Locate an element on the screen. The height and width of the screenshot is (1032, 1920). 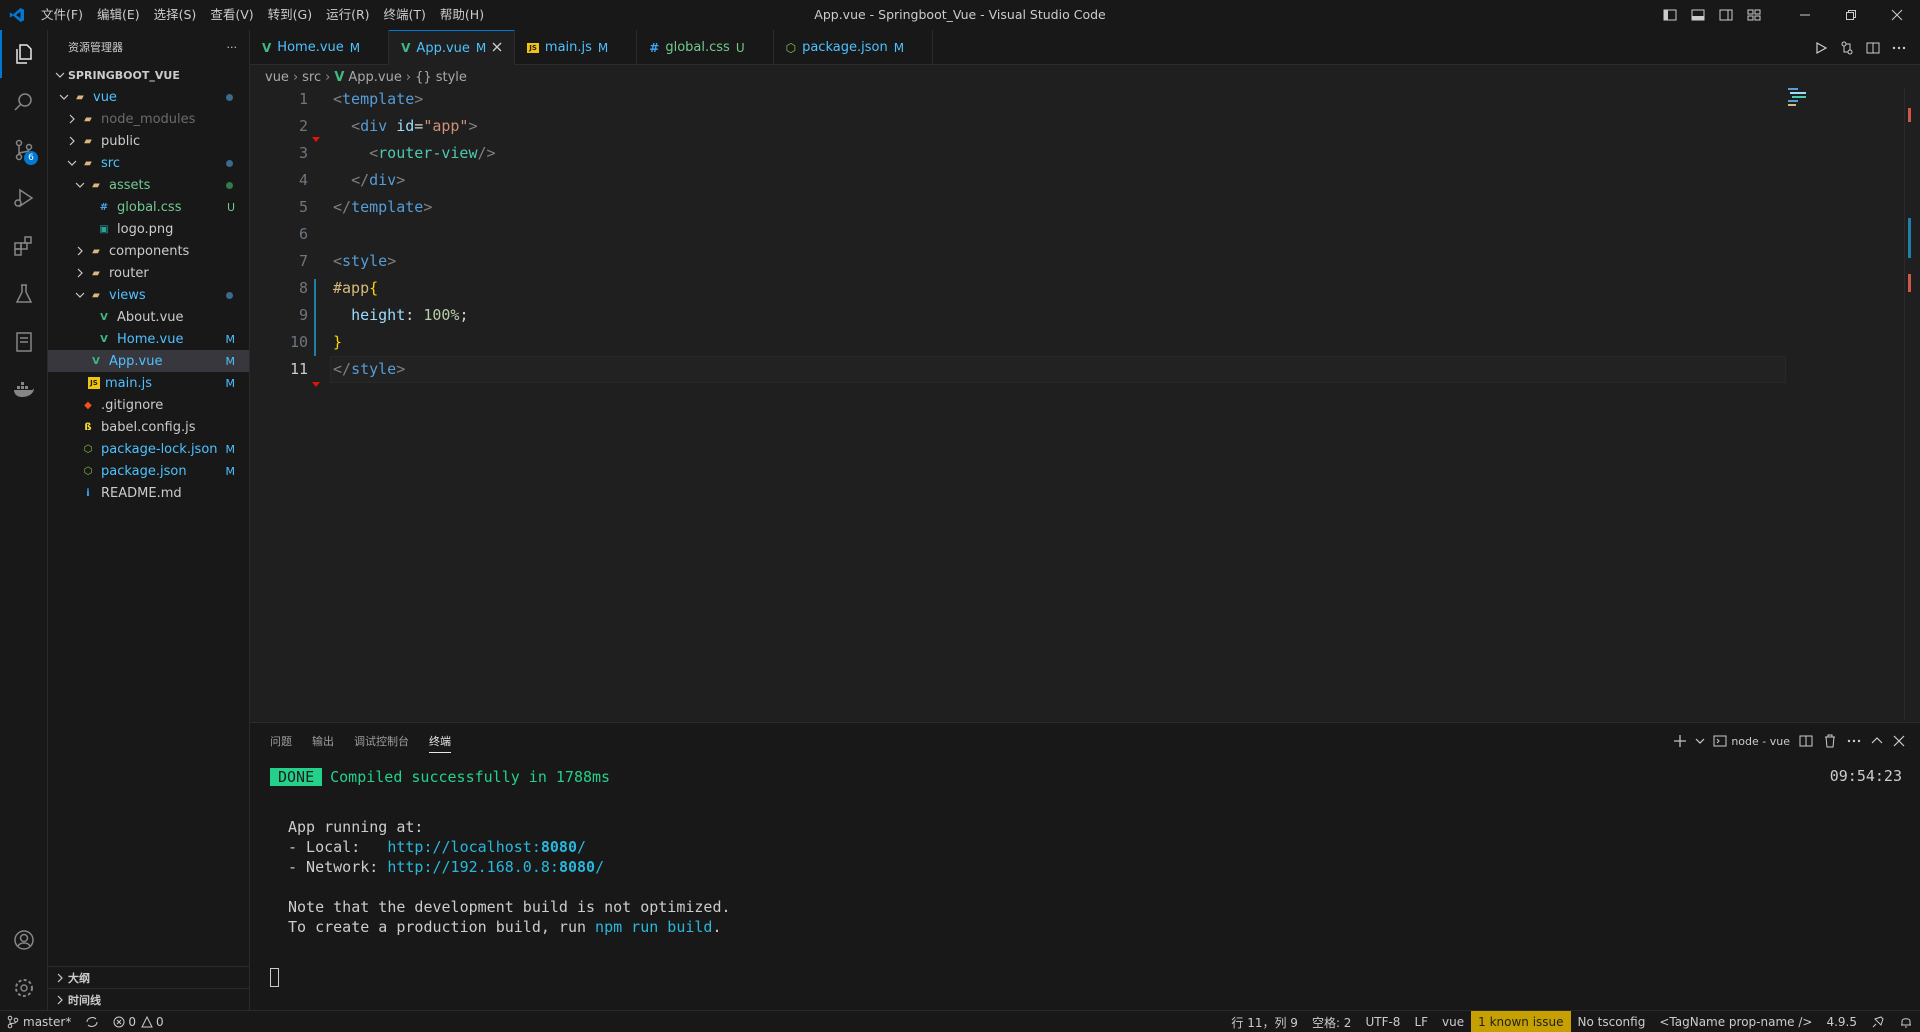
tree-item: ▰ components is located at coordinates (148, 251).